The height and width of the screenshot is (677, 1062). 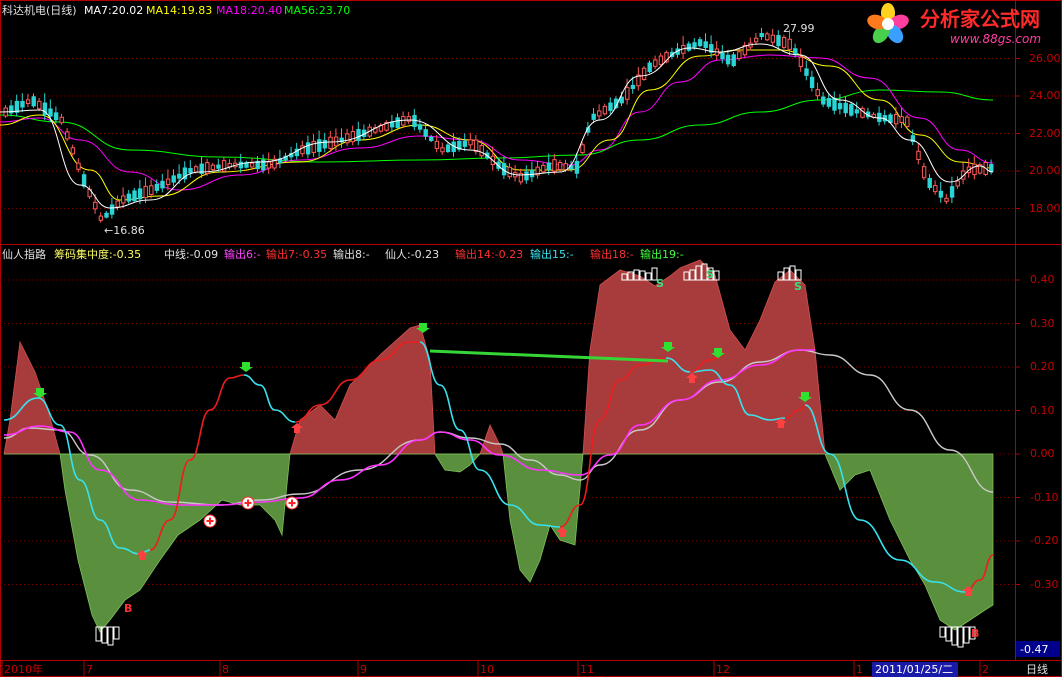 I want to click on indicator-tick-label: 0.10, so click(x=1042, y=410).